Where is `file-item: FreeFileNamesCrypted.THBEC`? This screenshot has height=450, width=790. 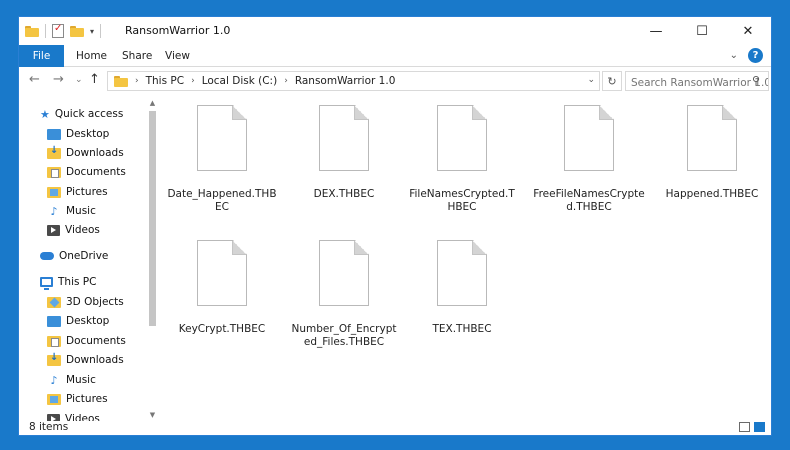
file-item: FreeFileNamesCrypted.THBEC is located at coordinates (589, 159).